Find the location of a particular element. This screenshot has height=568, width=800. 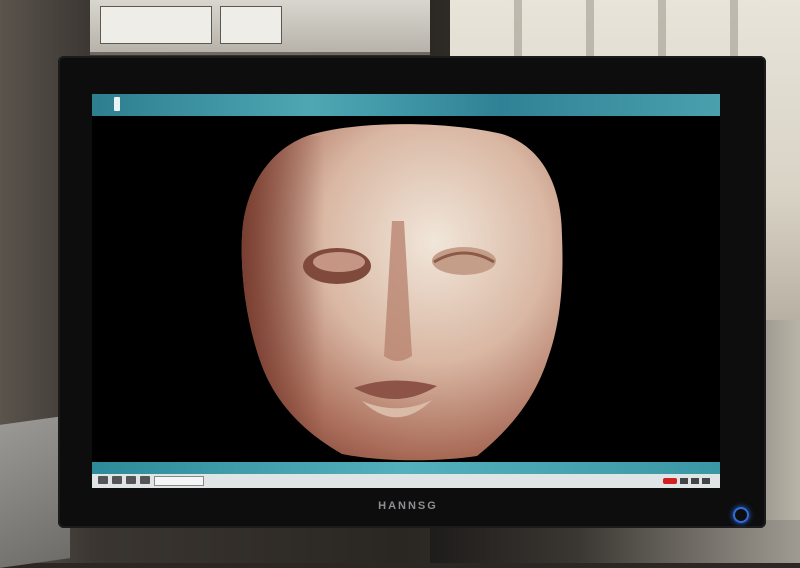

titlebar-button is located at coordinates (117, 104).